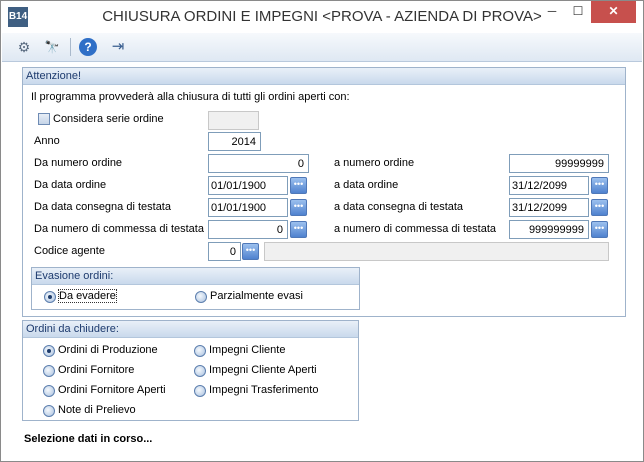  What do you see at coordinates (599, 207) in the screenshot?
I see `a-data-consegna-calendar-button: •••` at bounding box center [599, 207].